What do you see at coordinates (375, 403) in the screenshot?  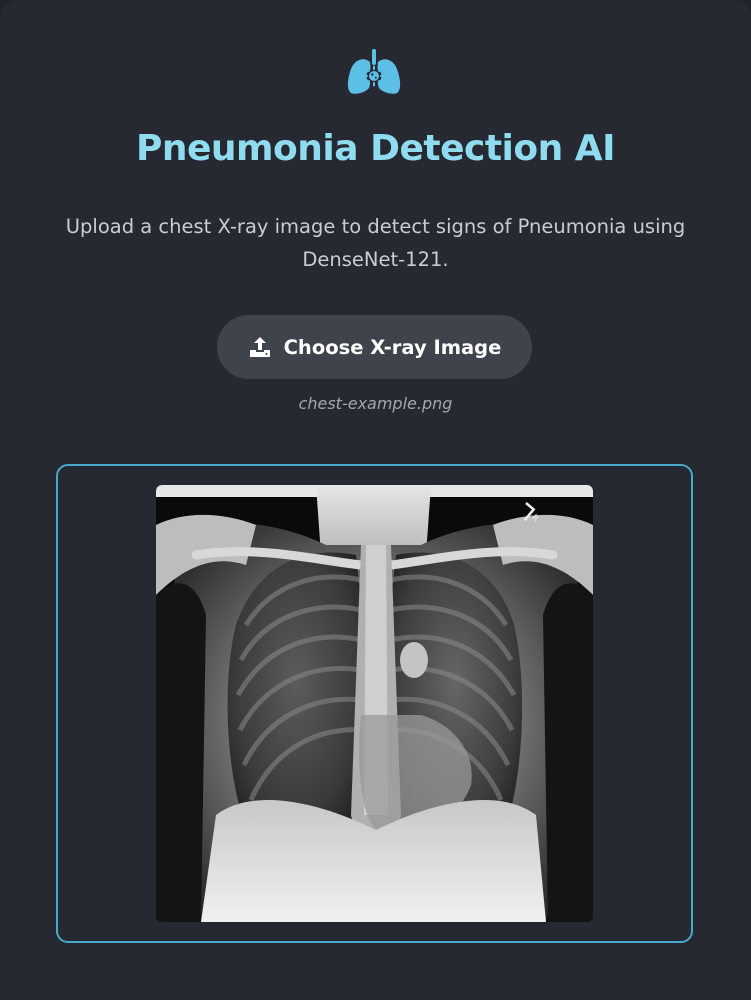 I see `selected-file-name: chest-example.png` at bounding box center [375, 403].